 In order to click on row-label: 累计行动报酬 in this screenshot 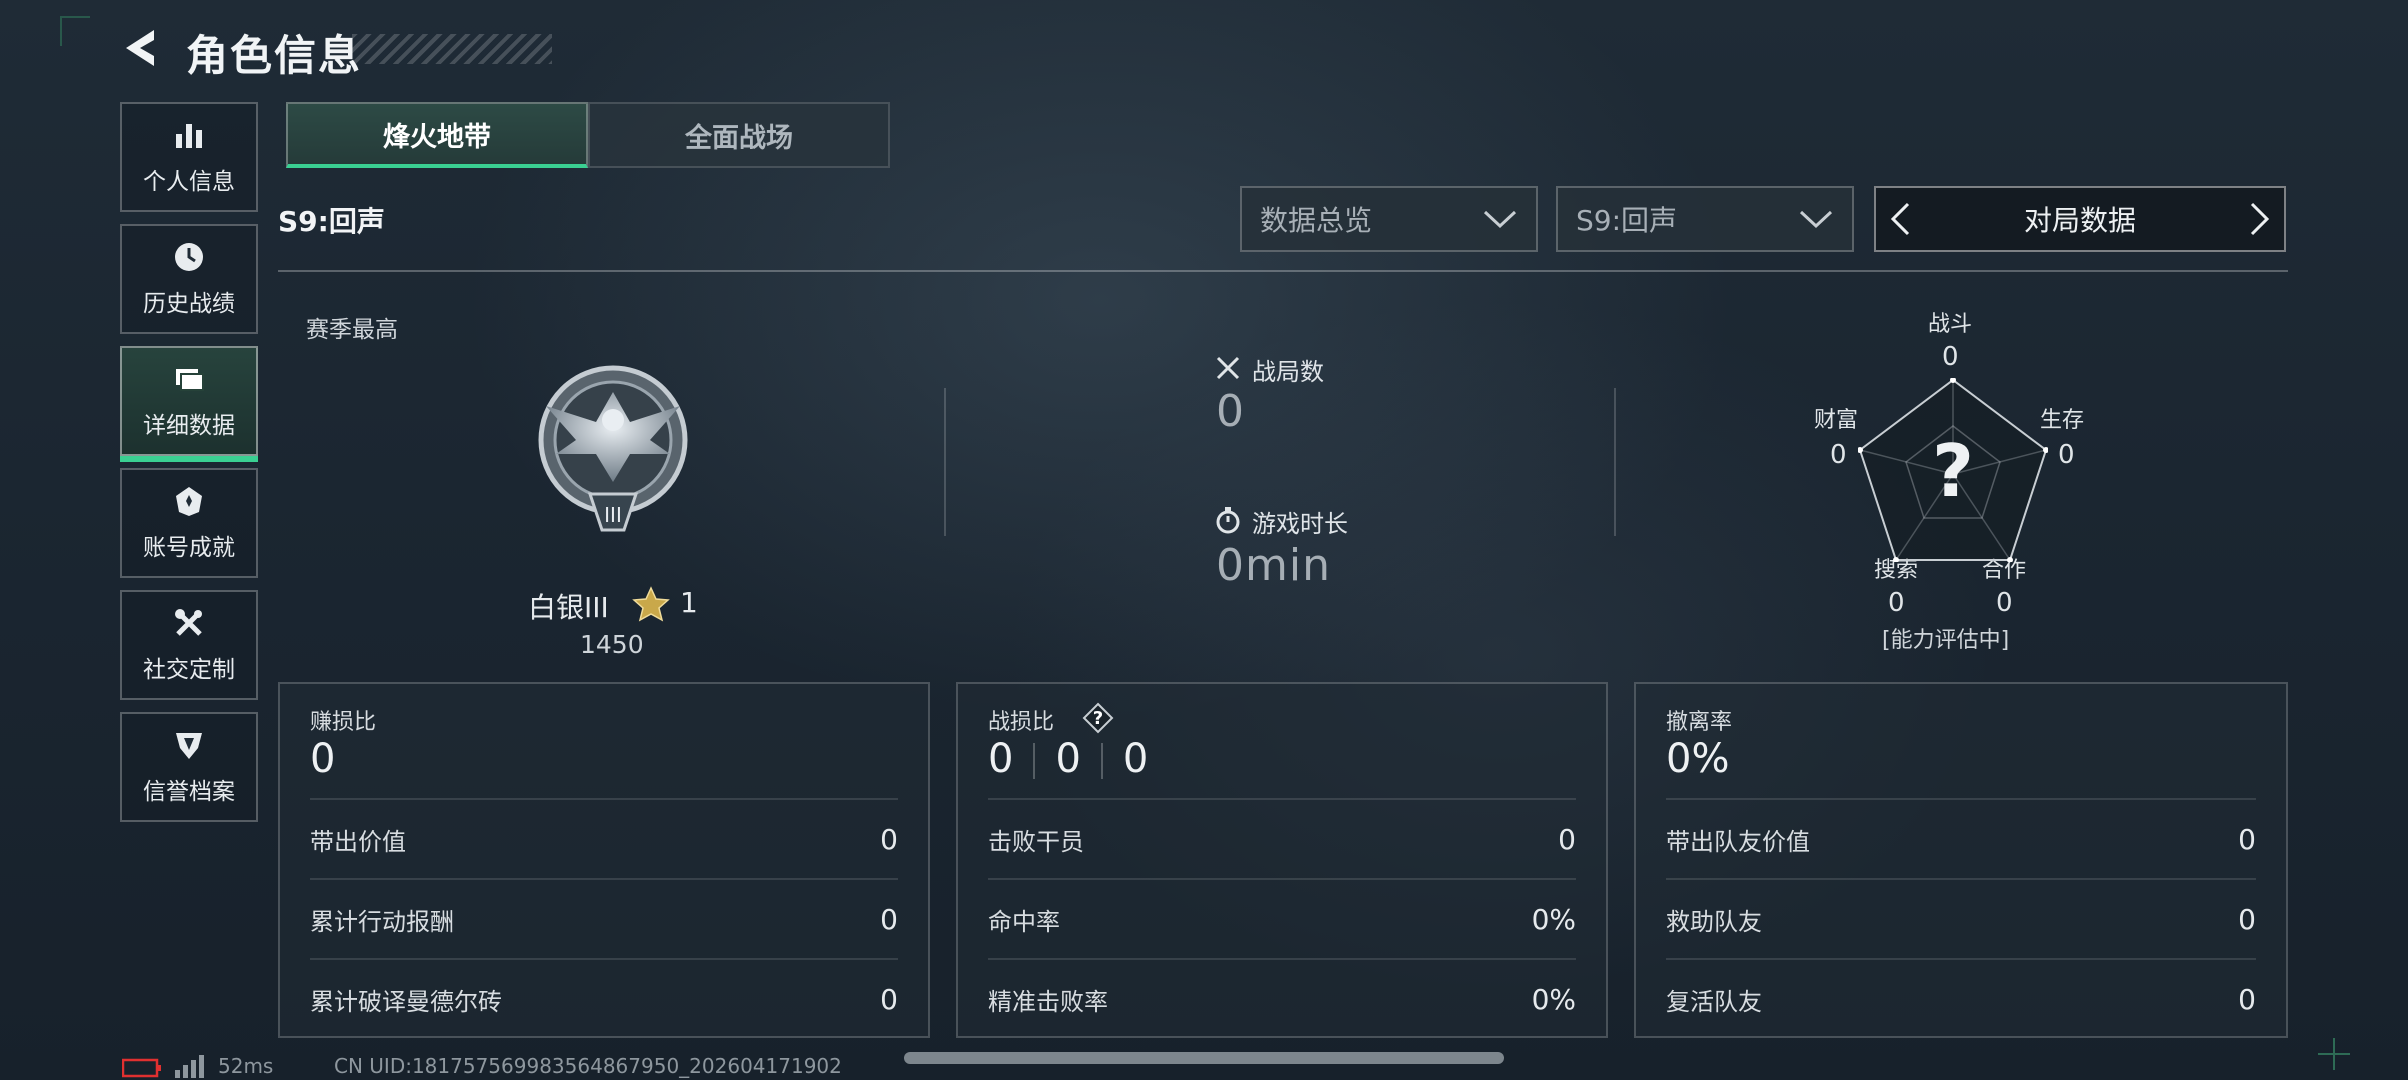, I will do `click(382, 921)`.